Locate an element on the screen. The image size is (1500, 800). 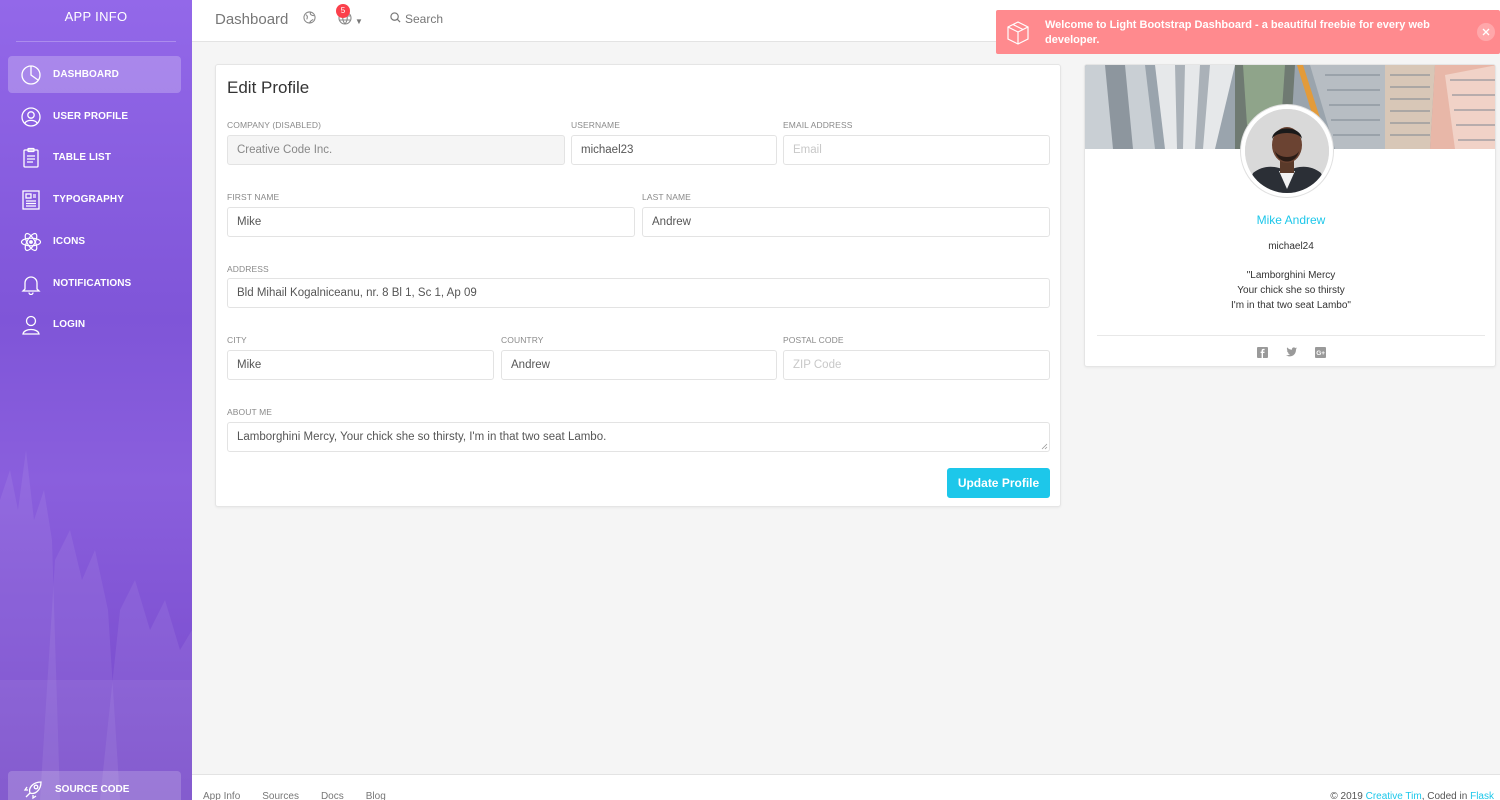
sidebar-item-dashboard: DASHBOARD is located at coordinates (94, 74).